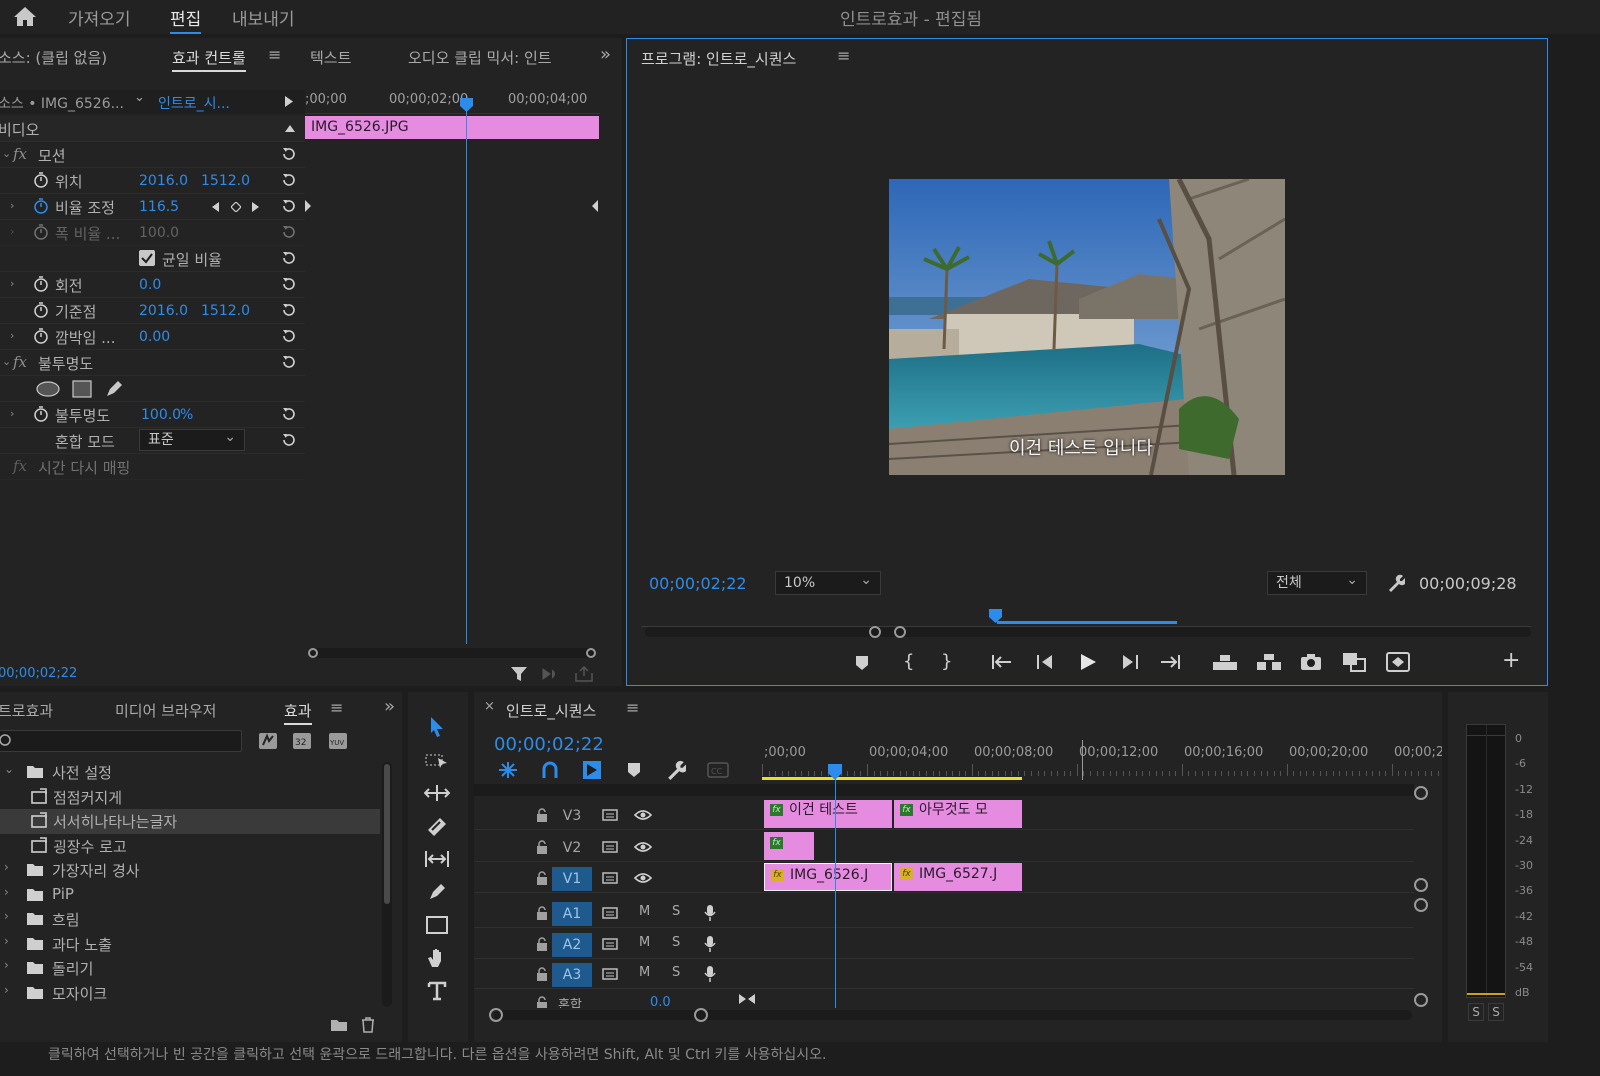  What do you see at coordinates (1398, 662) in the screenshot?
I see `multi-camera-icon` at bounding box center [1398, 662].